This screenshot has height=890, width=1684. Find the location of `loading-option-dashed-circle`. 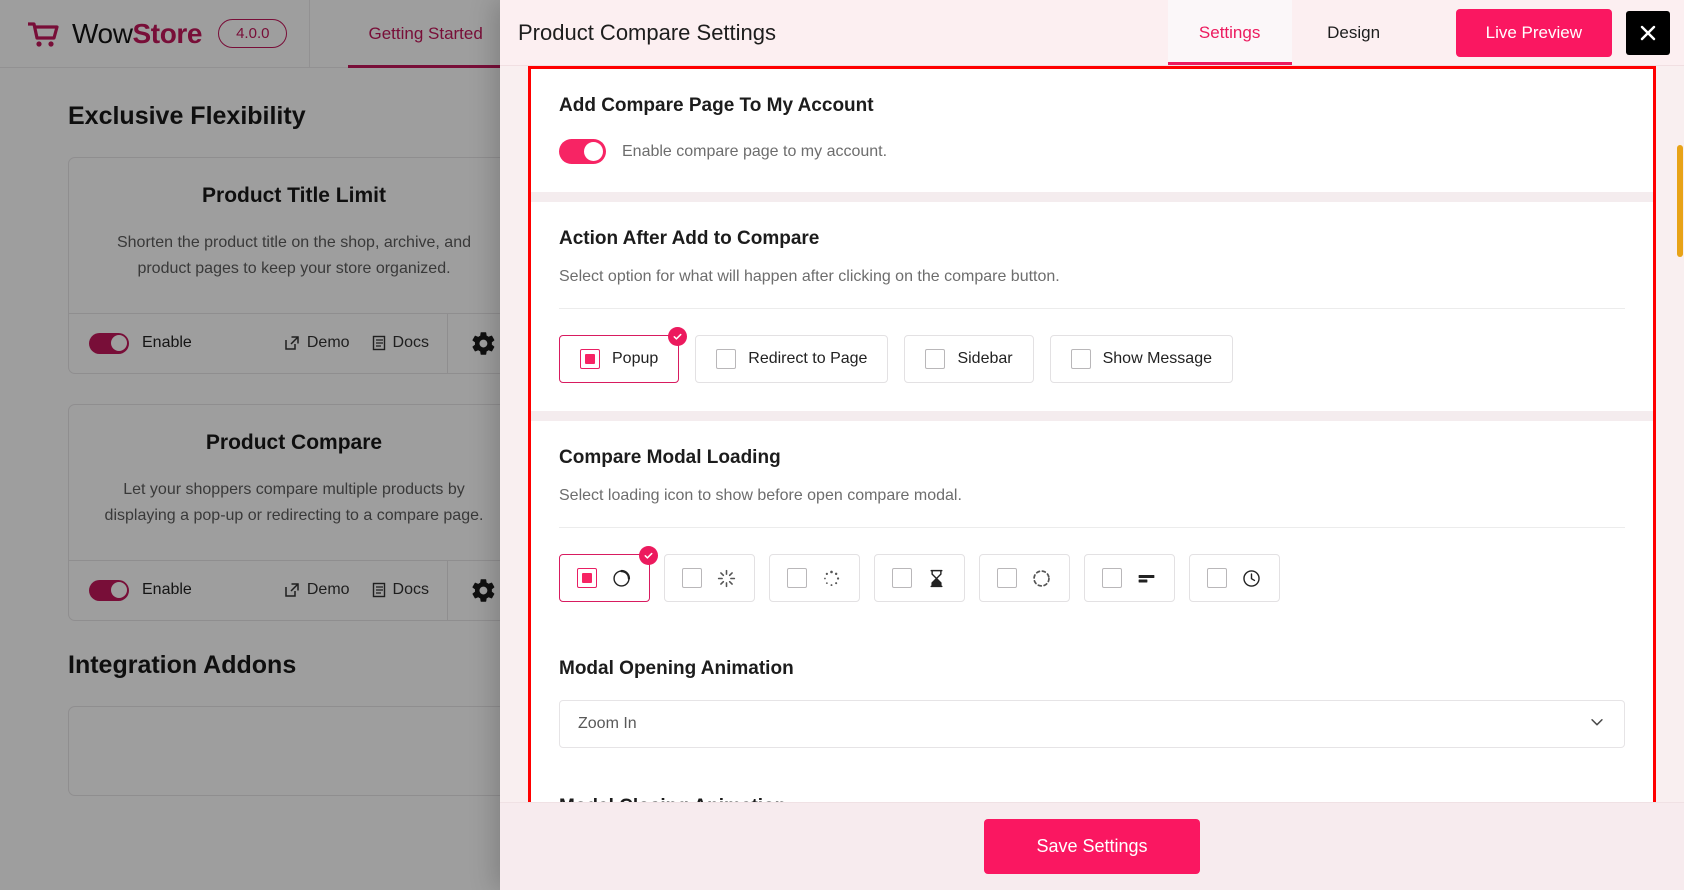

loading-option-dashed-circle is located at coordinates (1024, 578).